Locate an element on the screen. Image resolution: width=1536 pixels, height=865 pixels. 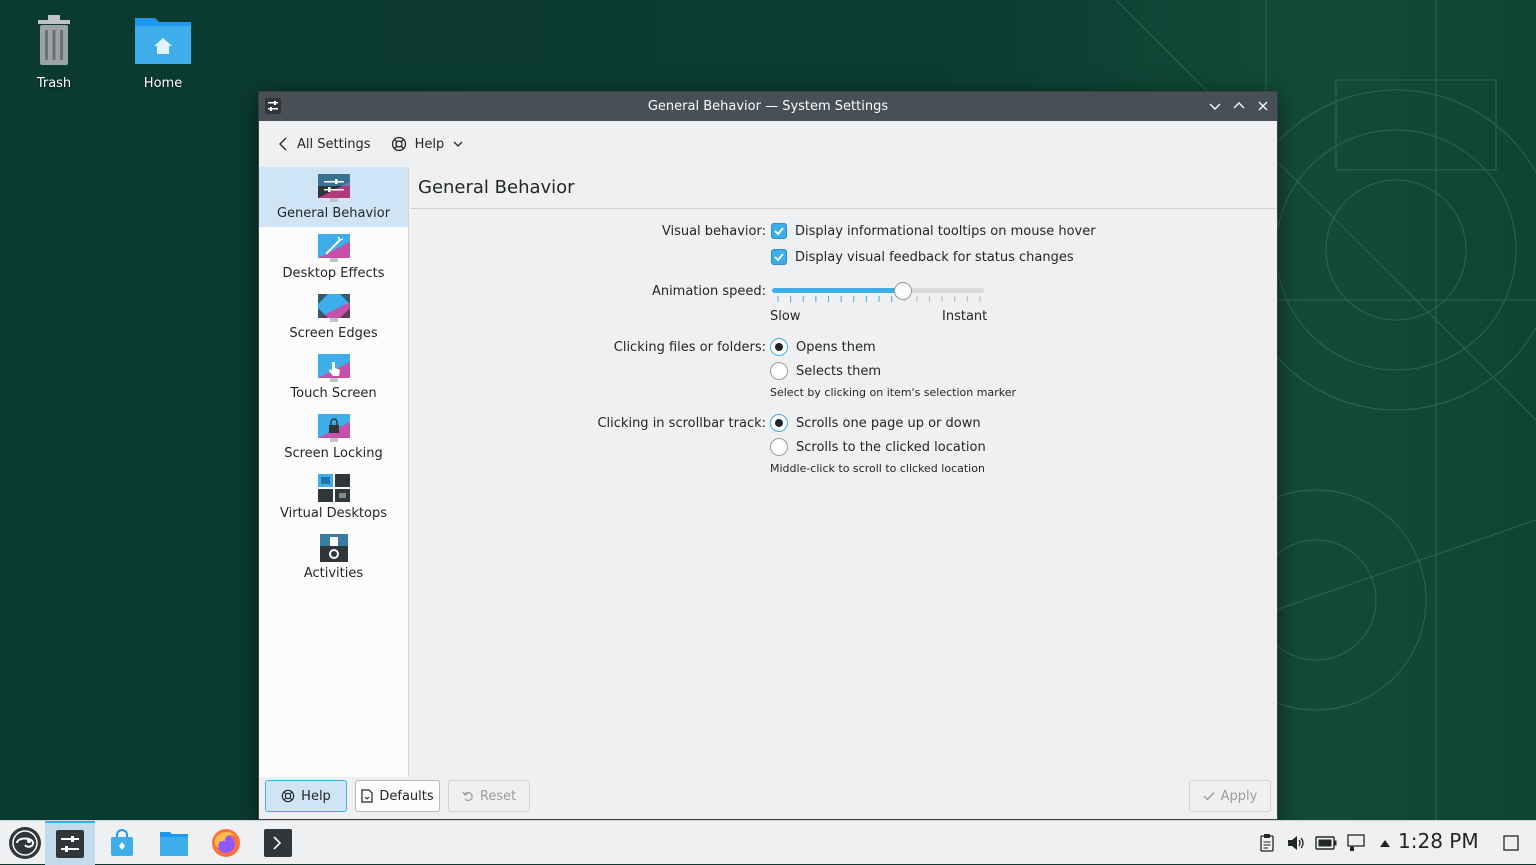
opensuse-launcher-icon is located at coordinates (25, 843).